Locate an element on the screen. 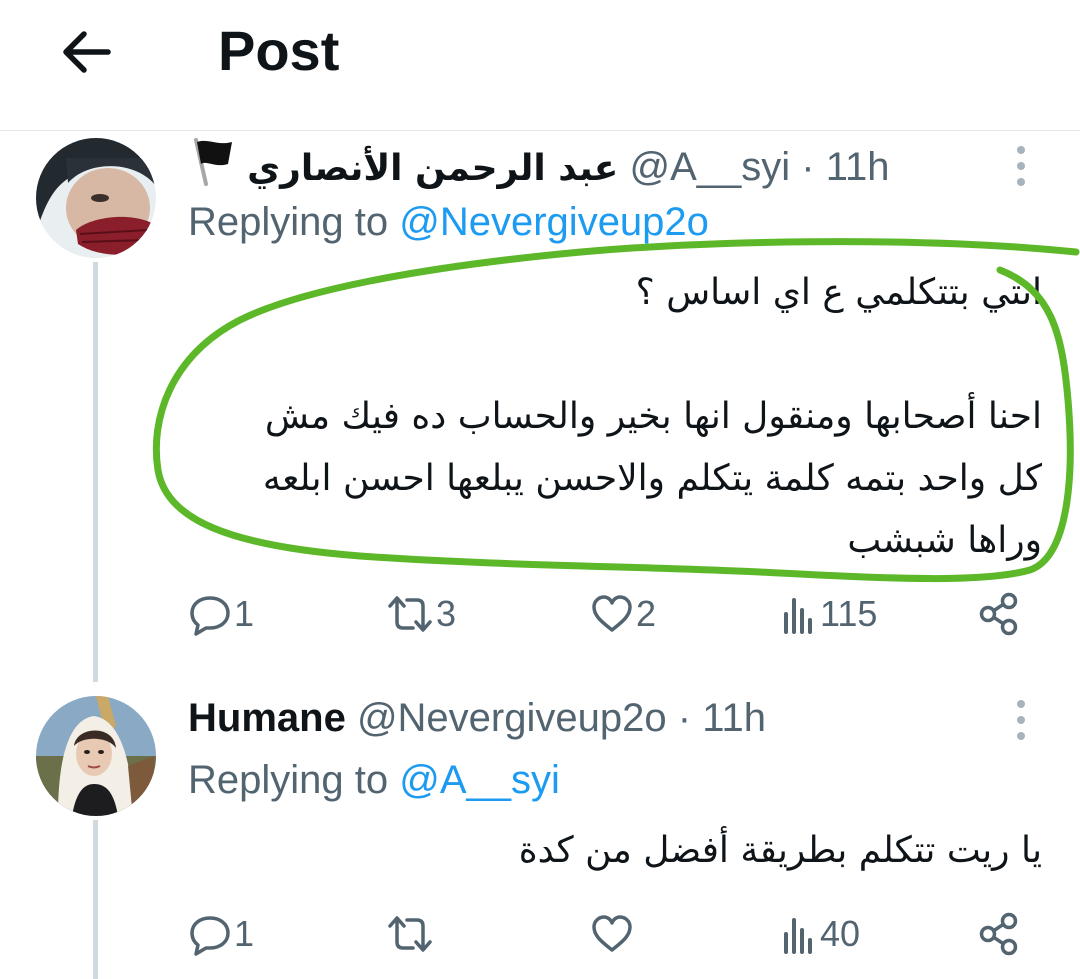  tweet-text: يا ريت تتكلم بطريقة أفضل من كدة is located at coordinates (616, 851).